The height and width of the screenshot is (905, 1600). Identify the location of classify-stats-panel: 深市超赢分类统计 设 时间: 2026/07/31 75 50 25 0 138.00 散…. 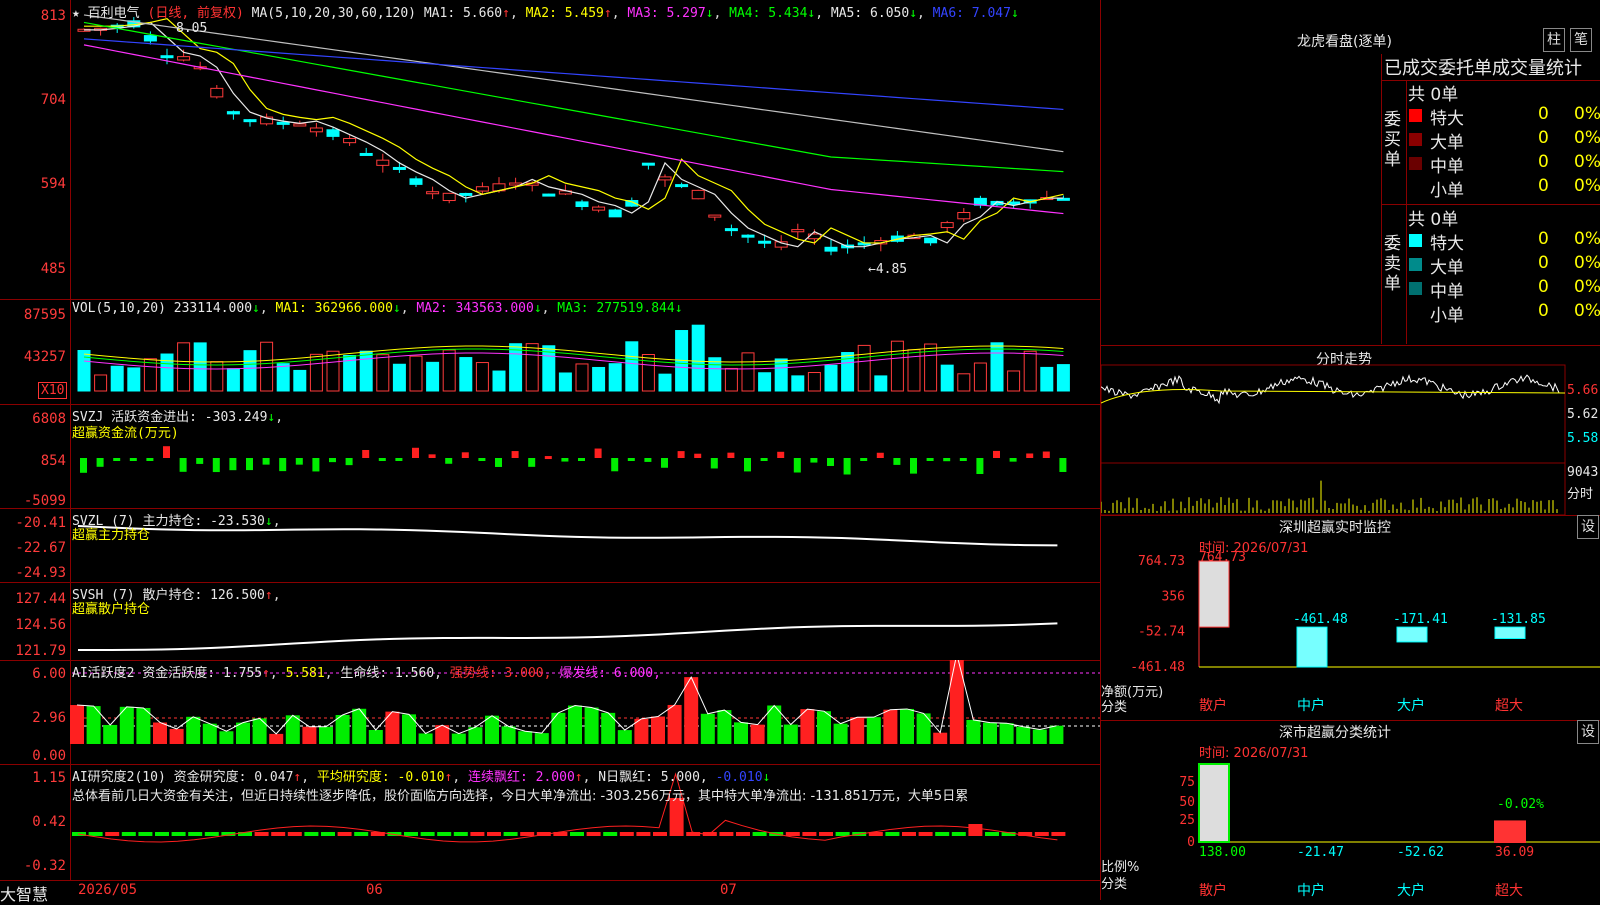
(1350, 810).